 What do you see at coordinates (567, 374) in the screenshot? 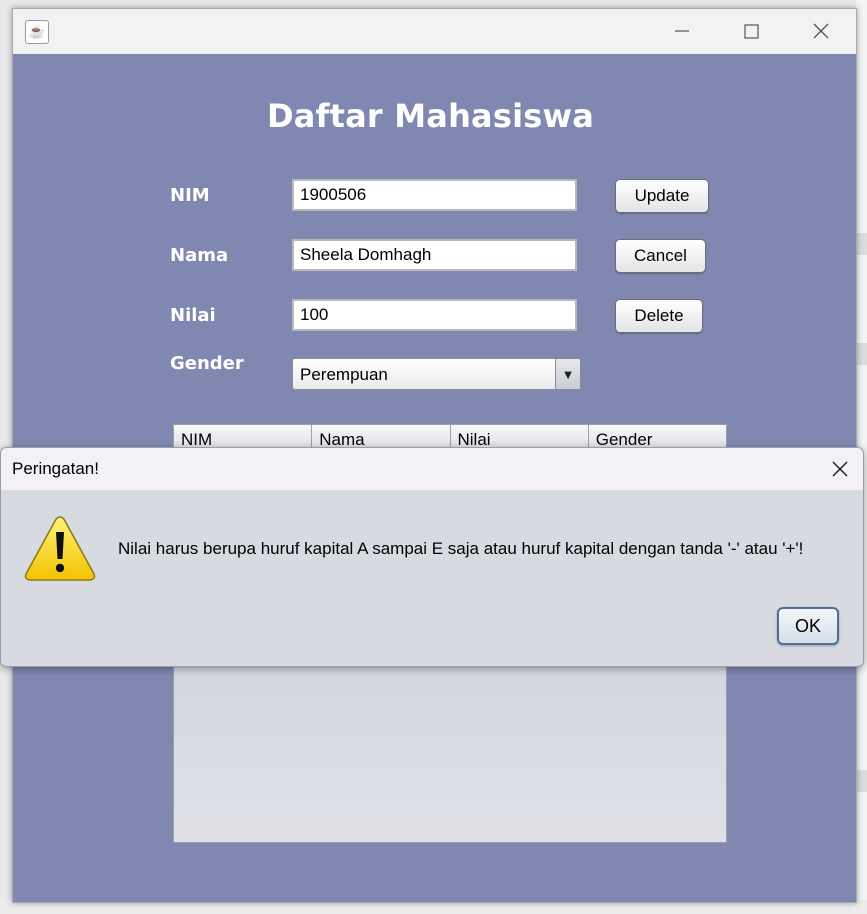
I see `chevron-down-icon: ▼` at bounding box center [567, 374].